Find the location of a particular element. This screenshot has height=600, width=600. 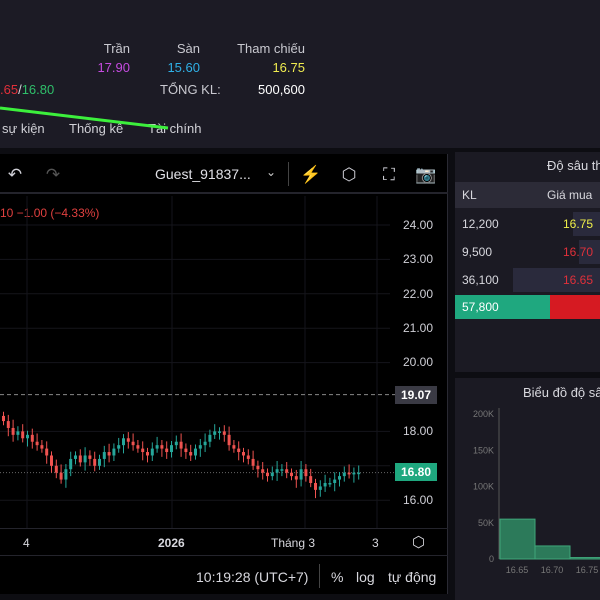

y-tick-label: 150K is located at coordinates (483, 450).